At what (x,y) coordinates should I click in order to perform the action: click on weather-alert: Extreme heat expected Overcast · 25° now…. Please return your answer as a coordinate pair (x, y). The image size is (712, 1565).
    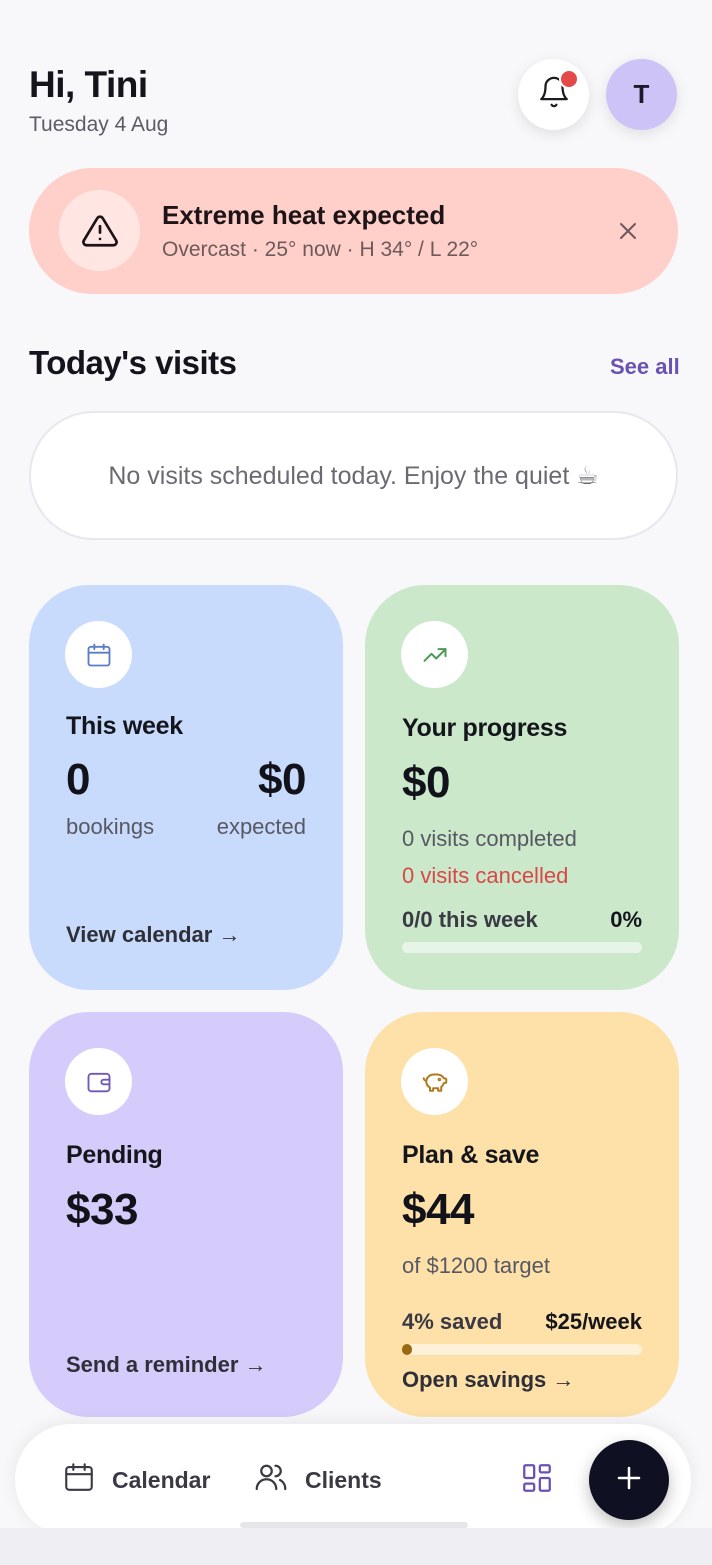
    Looking at the image, I should click on (353, 231).